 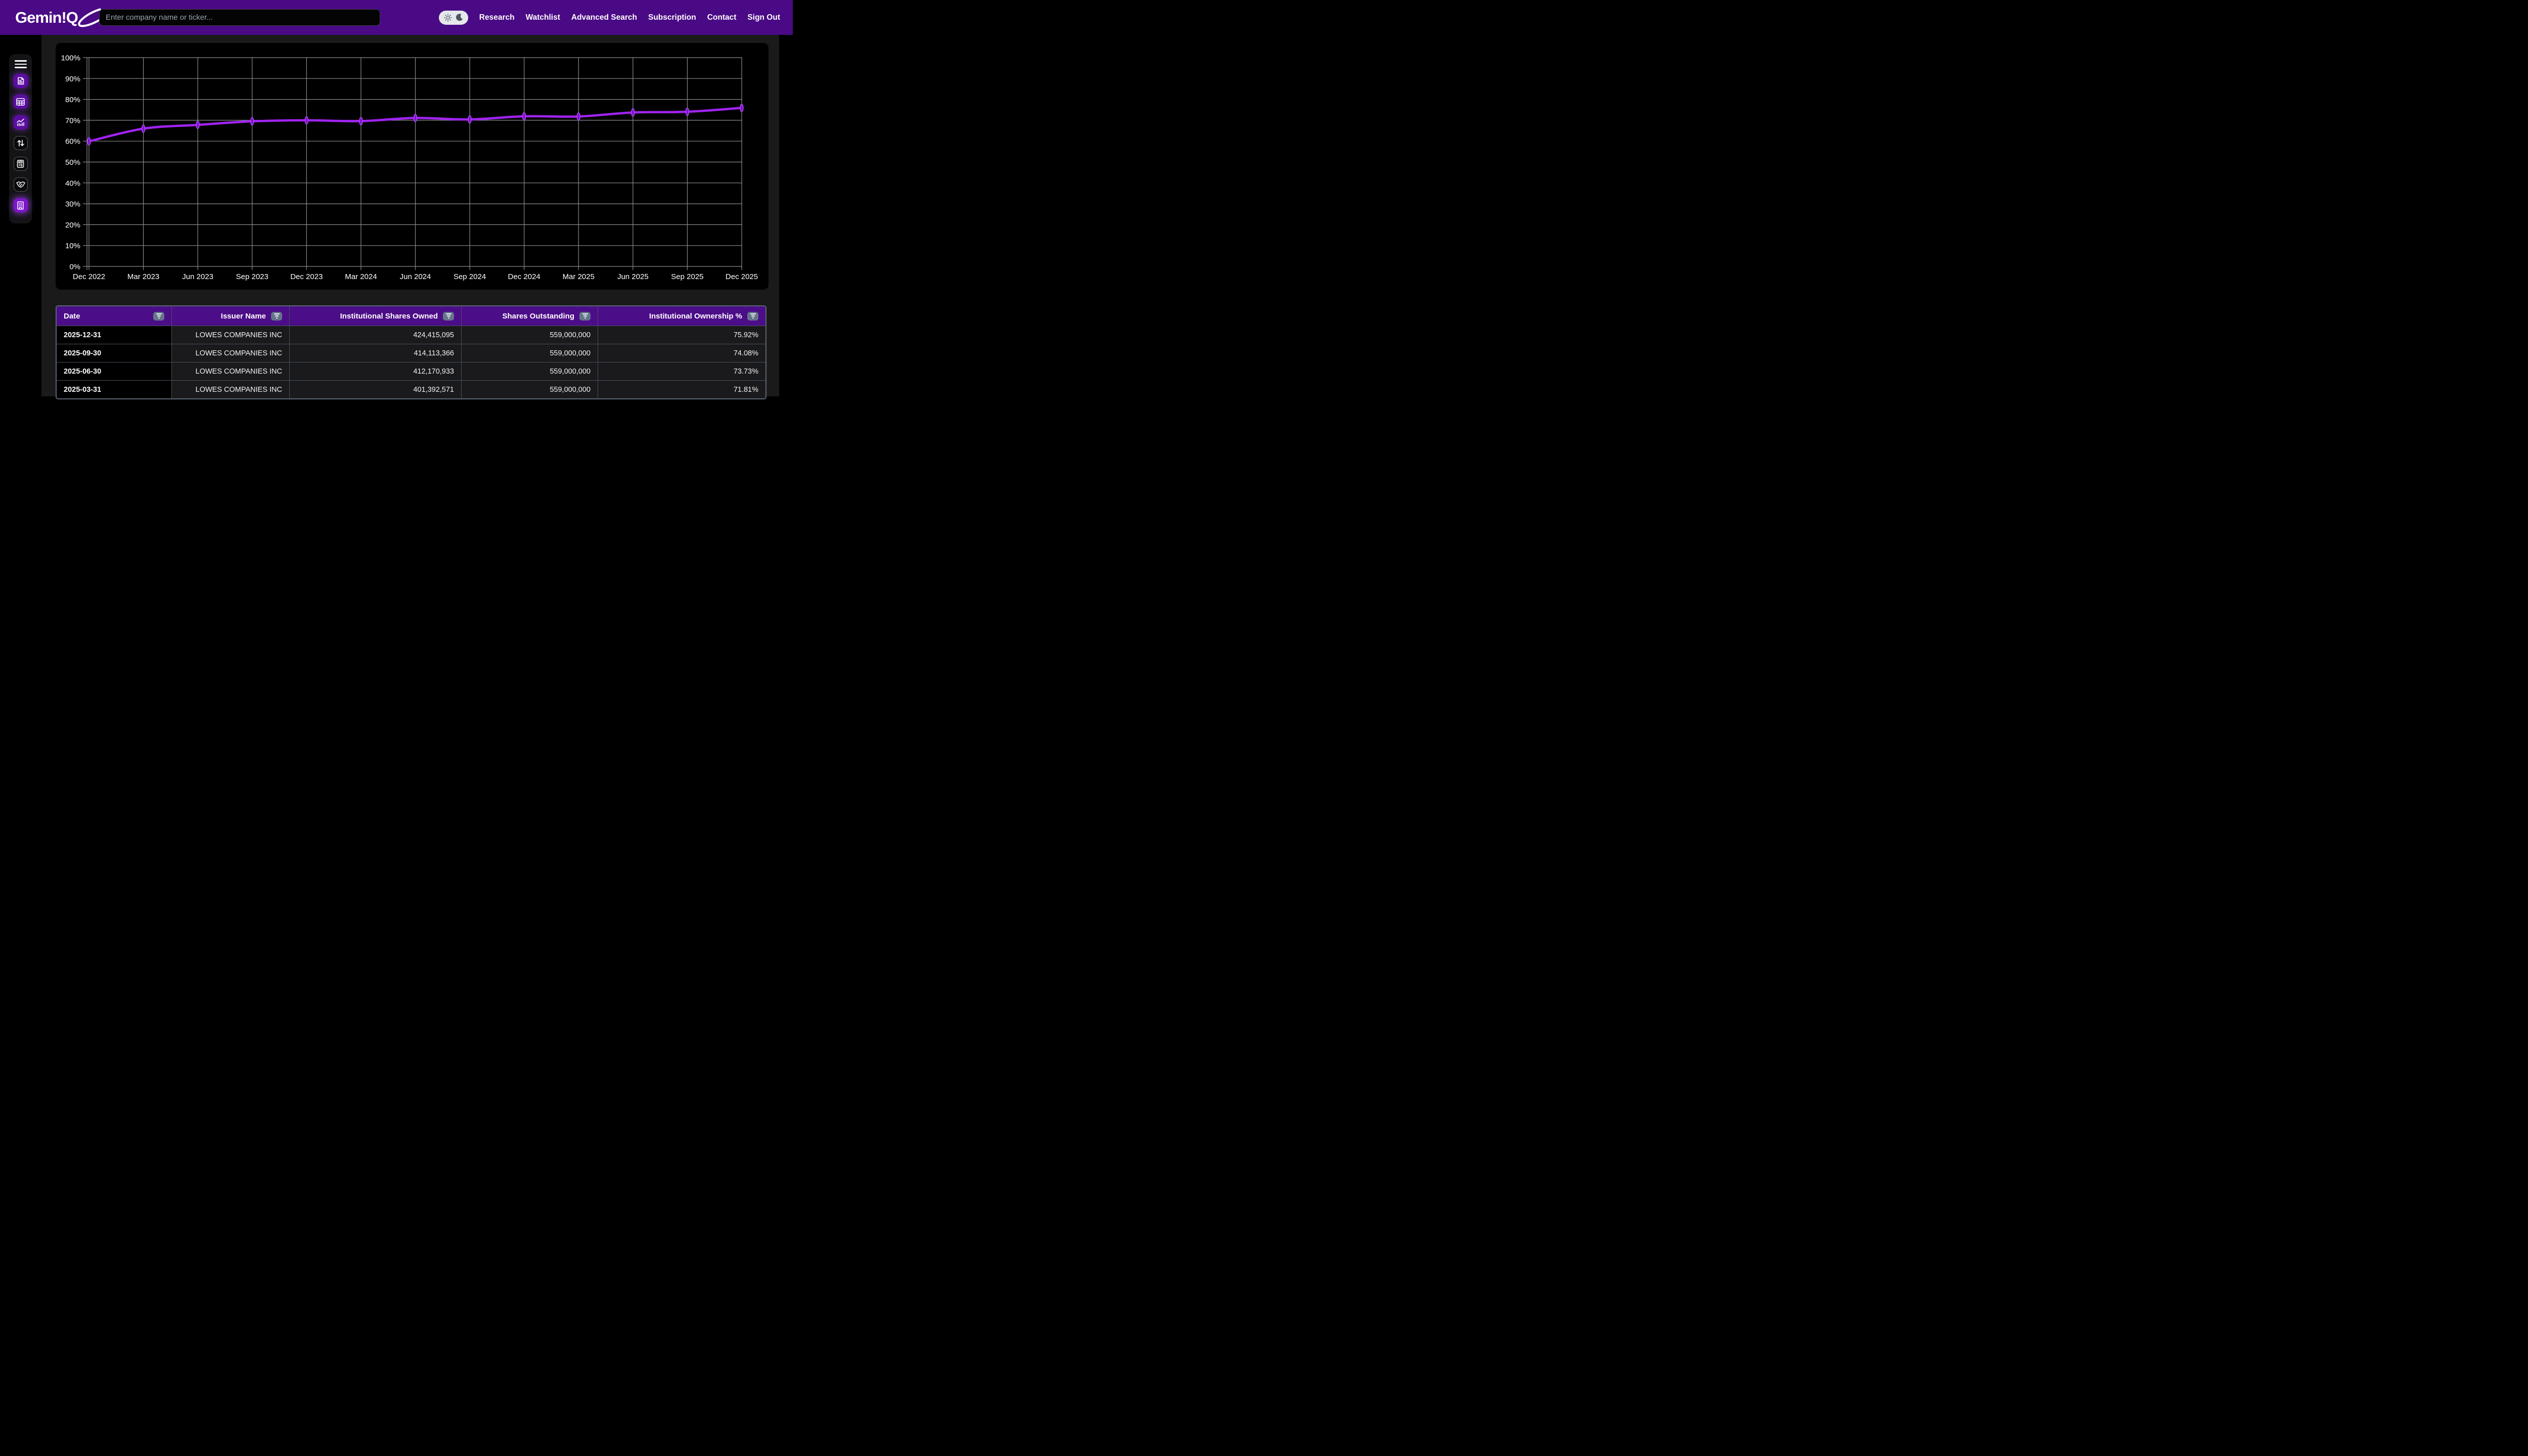 I want to click on y-axis-label: 90%, so click(x=72, y=79).